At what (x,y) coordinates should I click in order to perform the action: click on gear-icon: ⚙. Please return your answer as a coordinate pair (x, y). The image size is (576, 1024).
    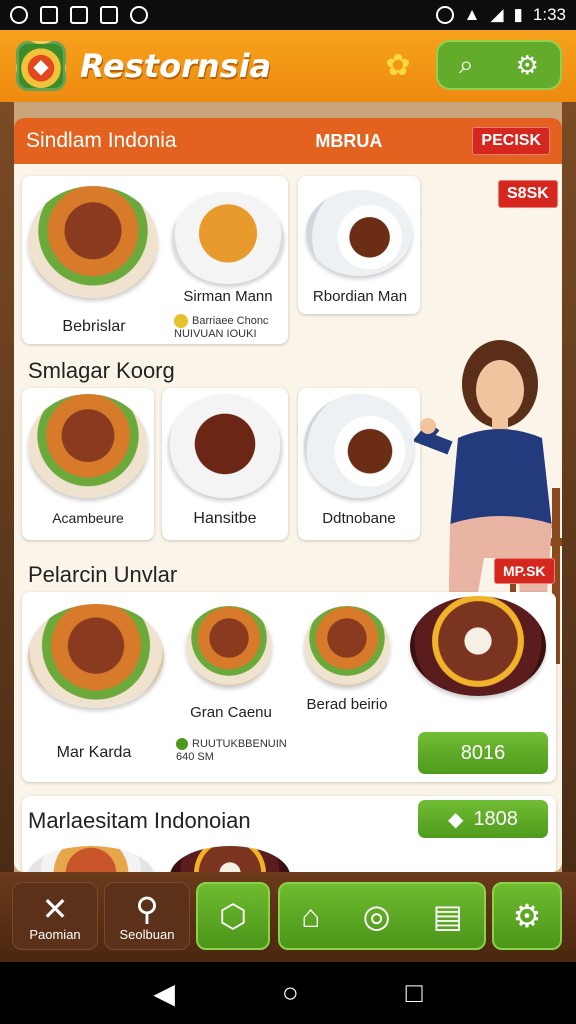
    Looking at the image, I should click on (527, 65).